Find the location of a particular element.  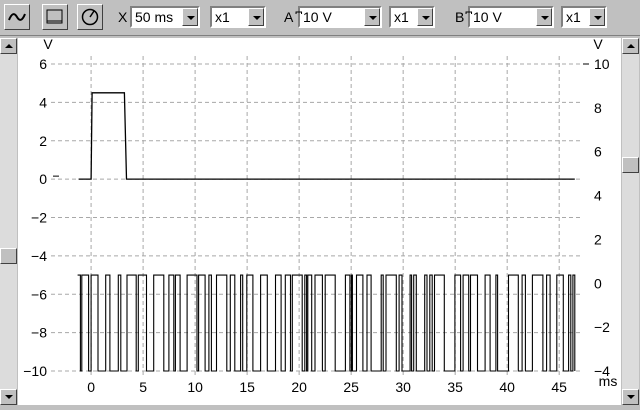

right-unit-label: V is located at coordinates (598, 45).